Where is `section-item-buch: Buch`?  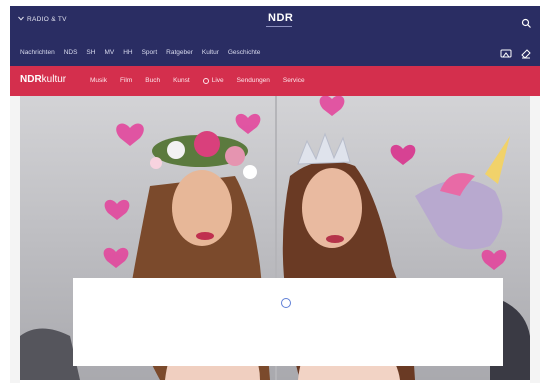
section-item-buch: Buch is located at coordinates (152, 80).